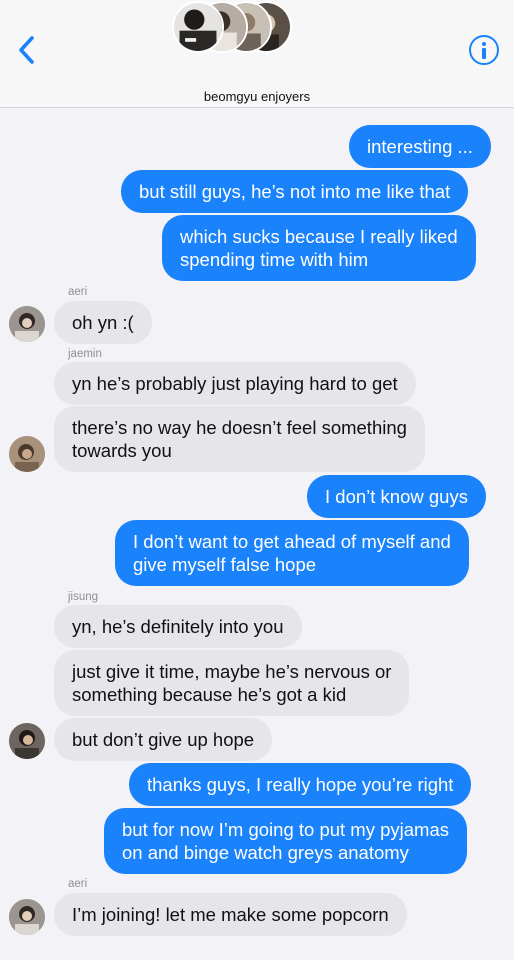 Image resolution: width=514 pixels, height=960 pixels. What do you see at coordinates (257, 54) in the screenshot?
I see `conversation-header: beomgyu enjoyers` at bounding box center [257, 54].